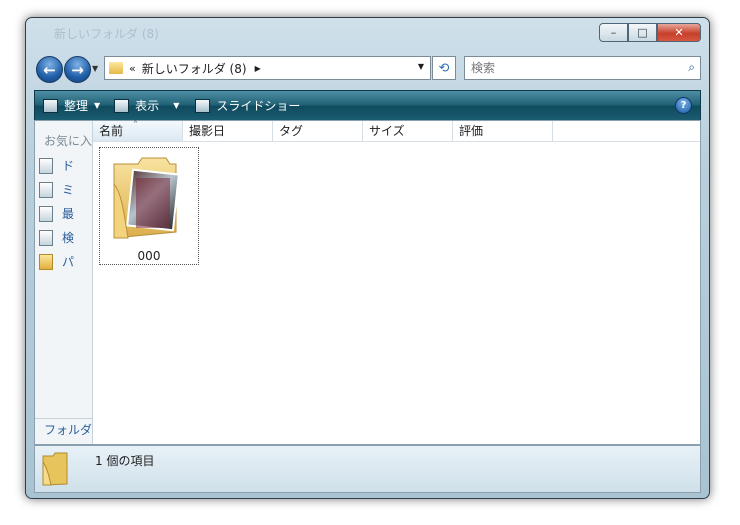 This screenshot has width=740, height=525. What do you see at coordinates (56, 237) in the screenshot?
I see `nav-link-searches: 検` at bounding box center [56, 237].